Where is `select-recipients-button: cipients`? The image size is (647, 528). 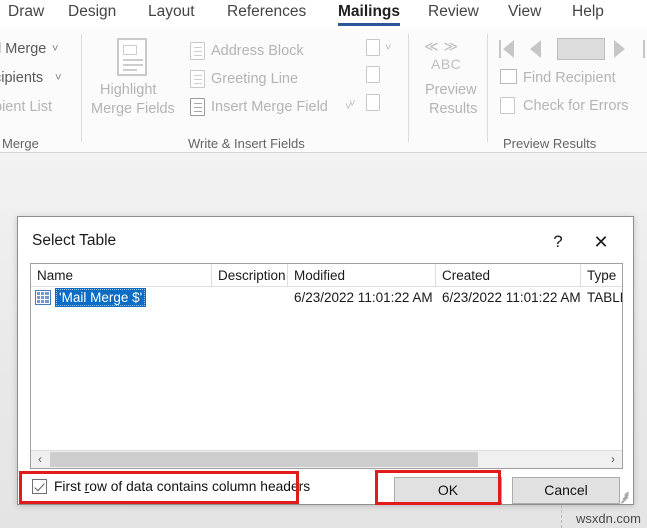 select-recipients-button: cipients is located at coordinates (21, 78).